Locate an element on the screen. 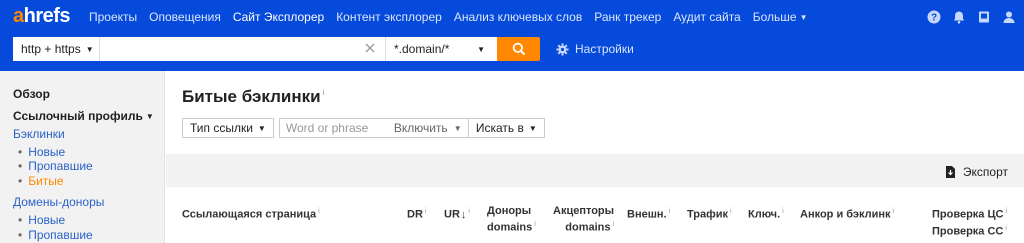 The image size is (1024, 243). col-referring-page: Ссылающаяся страница i is located at coordinates (251, 213).